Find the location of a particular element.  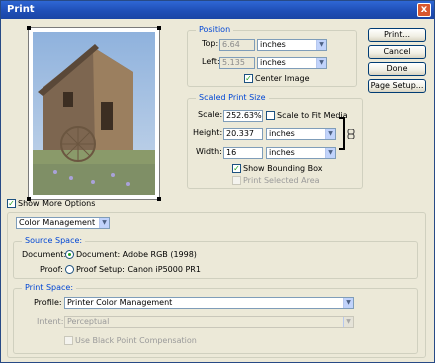

show-bounding-box-checkbox: ✓ is located at coordinates (236, 168).